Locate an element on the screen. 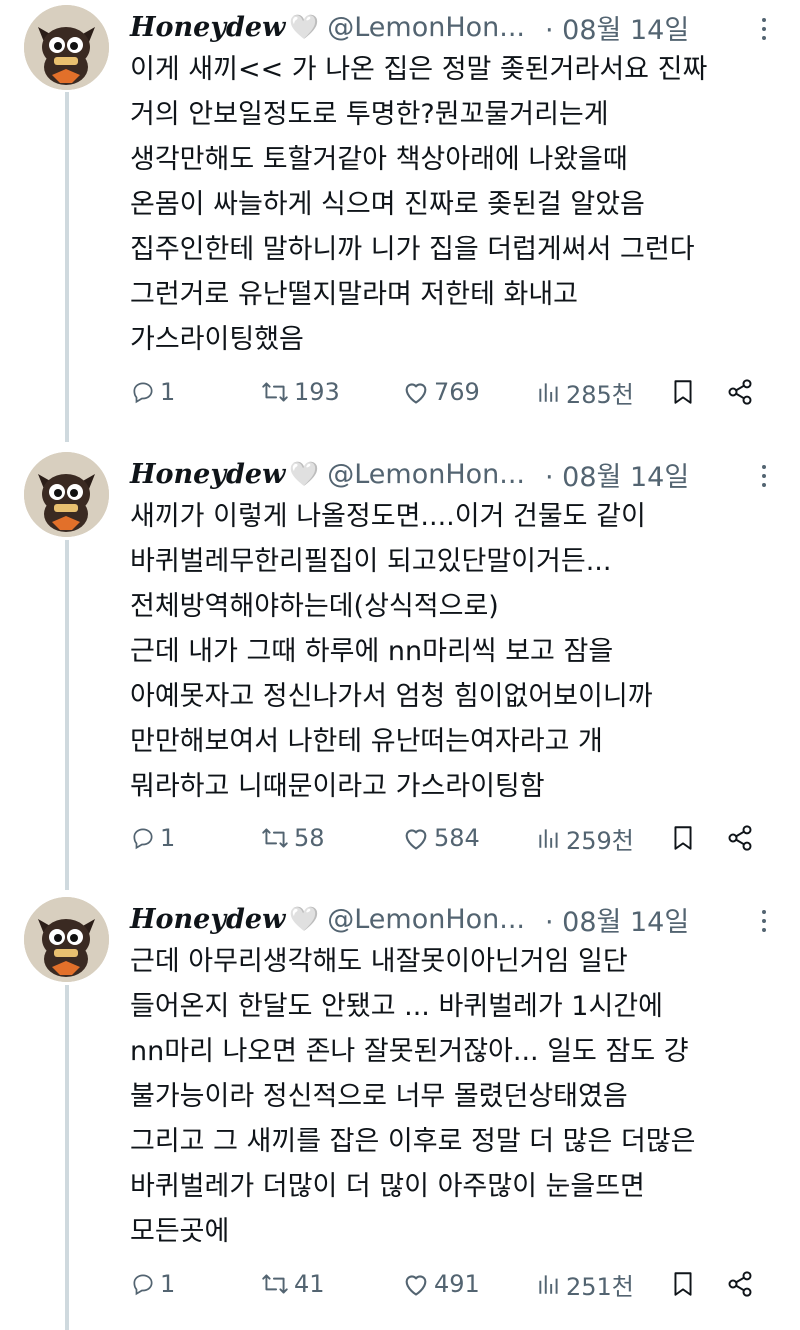 This screenshot has width=800, height=1330. tweet-actions: 1 41 491 251천 is located at coordinates (450, 1284).